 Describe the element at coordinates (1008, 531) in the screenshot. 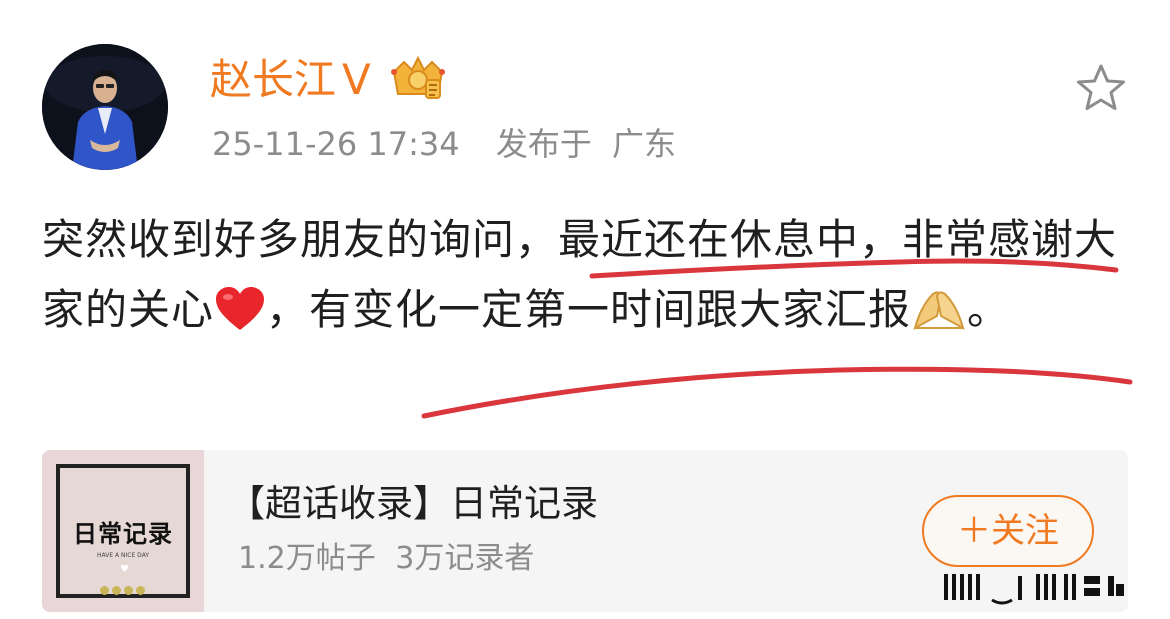

I see `follow-button: ＋关注` at that location.